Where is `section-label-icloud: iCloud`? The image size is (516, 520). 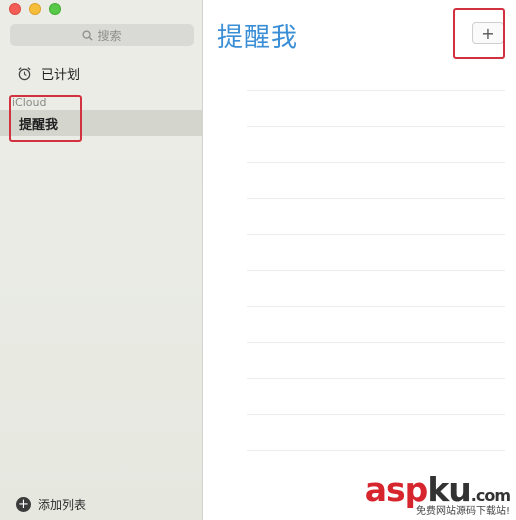
section-label-icloud: iCloud is located at coordinates (29, 102).